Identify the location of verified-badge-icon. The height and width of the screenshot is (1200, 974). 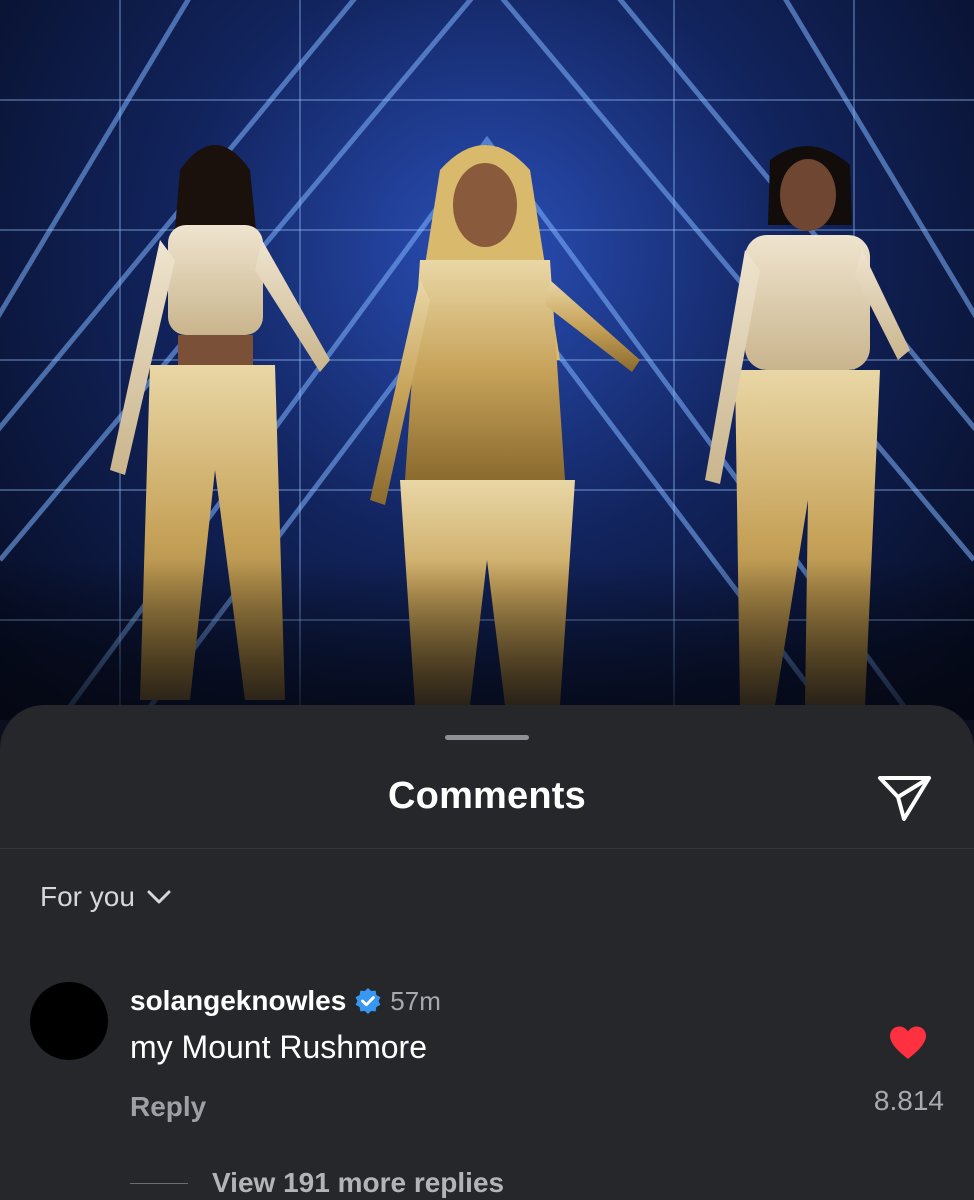
(368, 1001).